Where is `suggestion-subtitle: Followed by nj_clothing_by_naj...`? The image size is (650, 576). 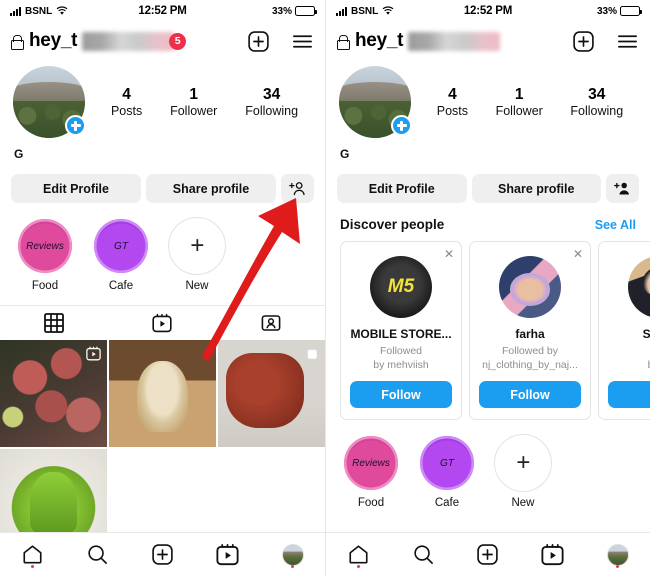
suggestion-subtitle: Followed by nj_clothing_by_naj... is located at coordinates (530, 358).